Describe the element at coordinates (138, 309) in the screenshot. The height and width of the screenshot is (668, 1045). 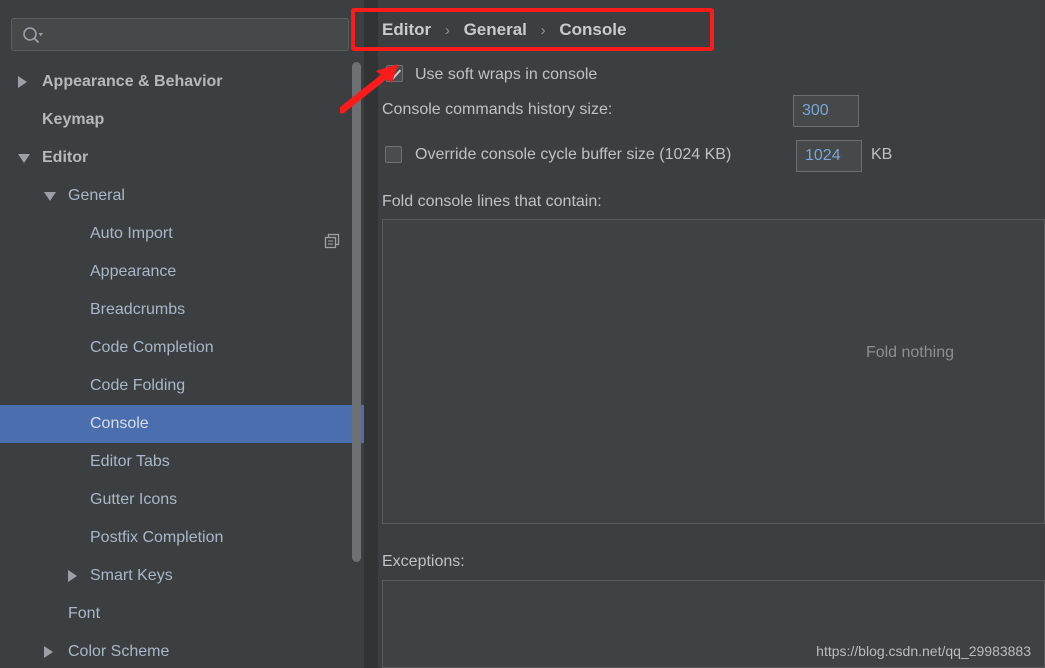
I see `sidebar-item-label: Breadcrumbs` at that location.